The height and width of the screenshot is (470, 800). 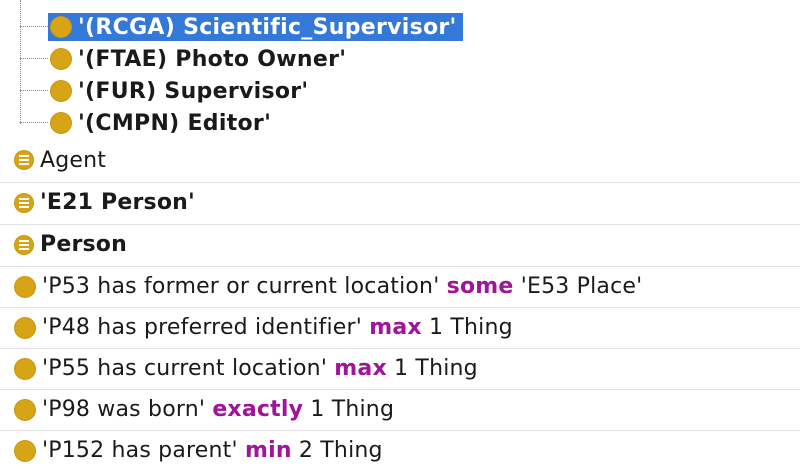 I want to click on restriction-property: 'P152 has parent', so click(x=140, y=450).